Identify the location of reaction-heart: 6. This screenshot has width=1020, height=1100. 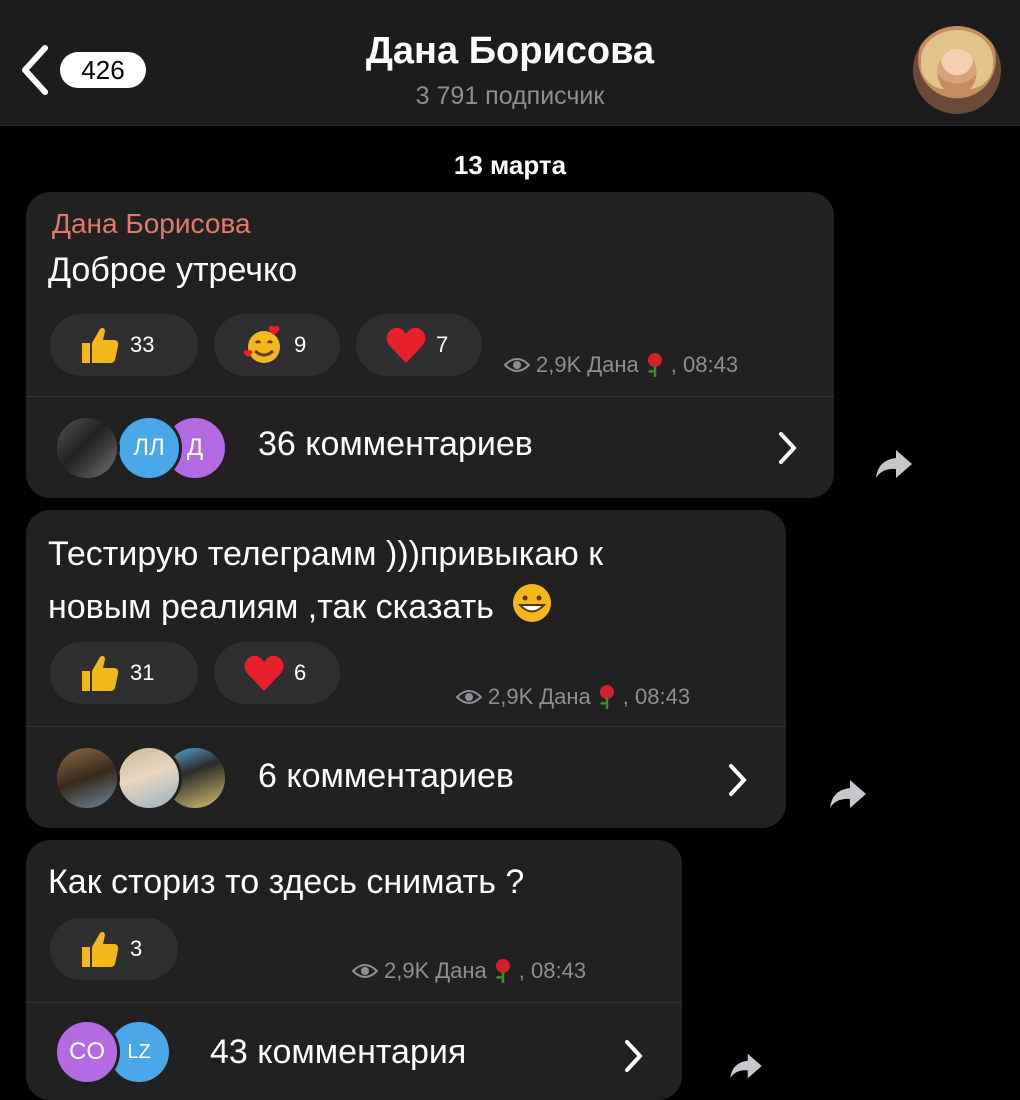
(277, 673).